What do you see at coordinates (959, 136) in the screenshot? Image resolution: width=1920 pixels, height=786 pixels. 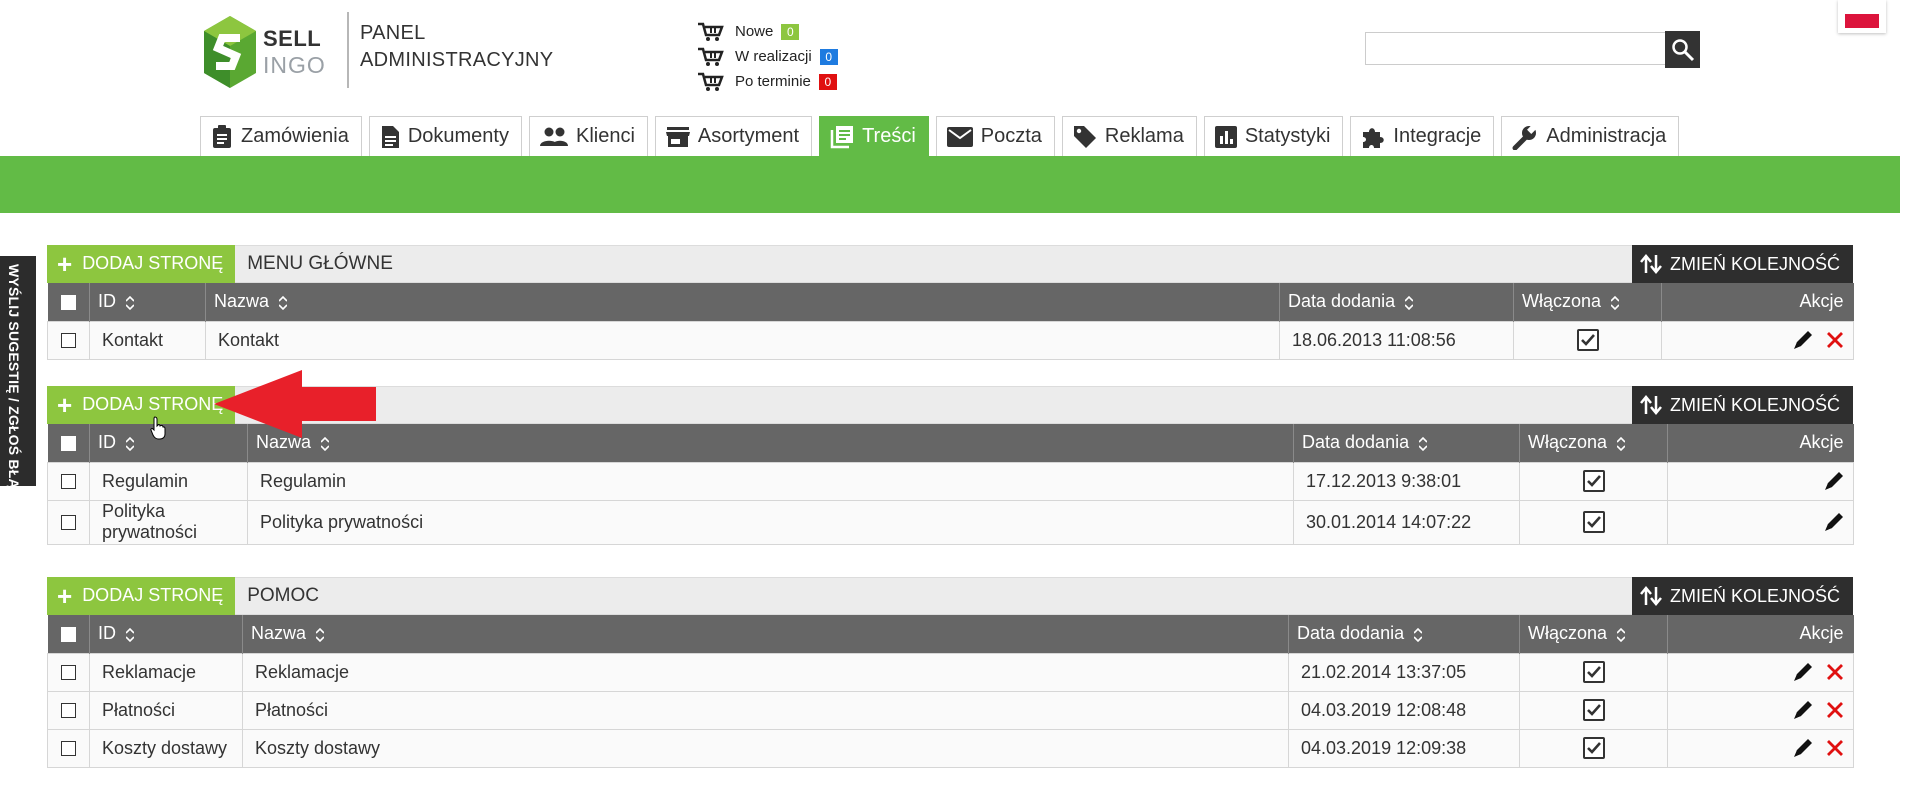 I see `mail-icon` at bounding box center [959, 136].